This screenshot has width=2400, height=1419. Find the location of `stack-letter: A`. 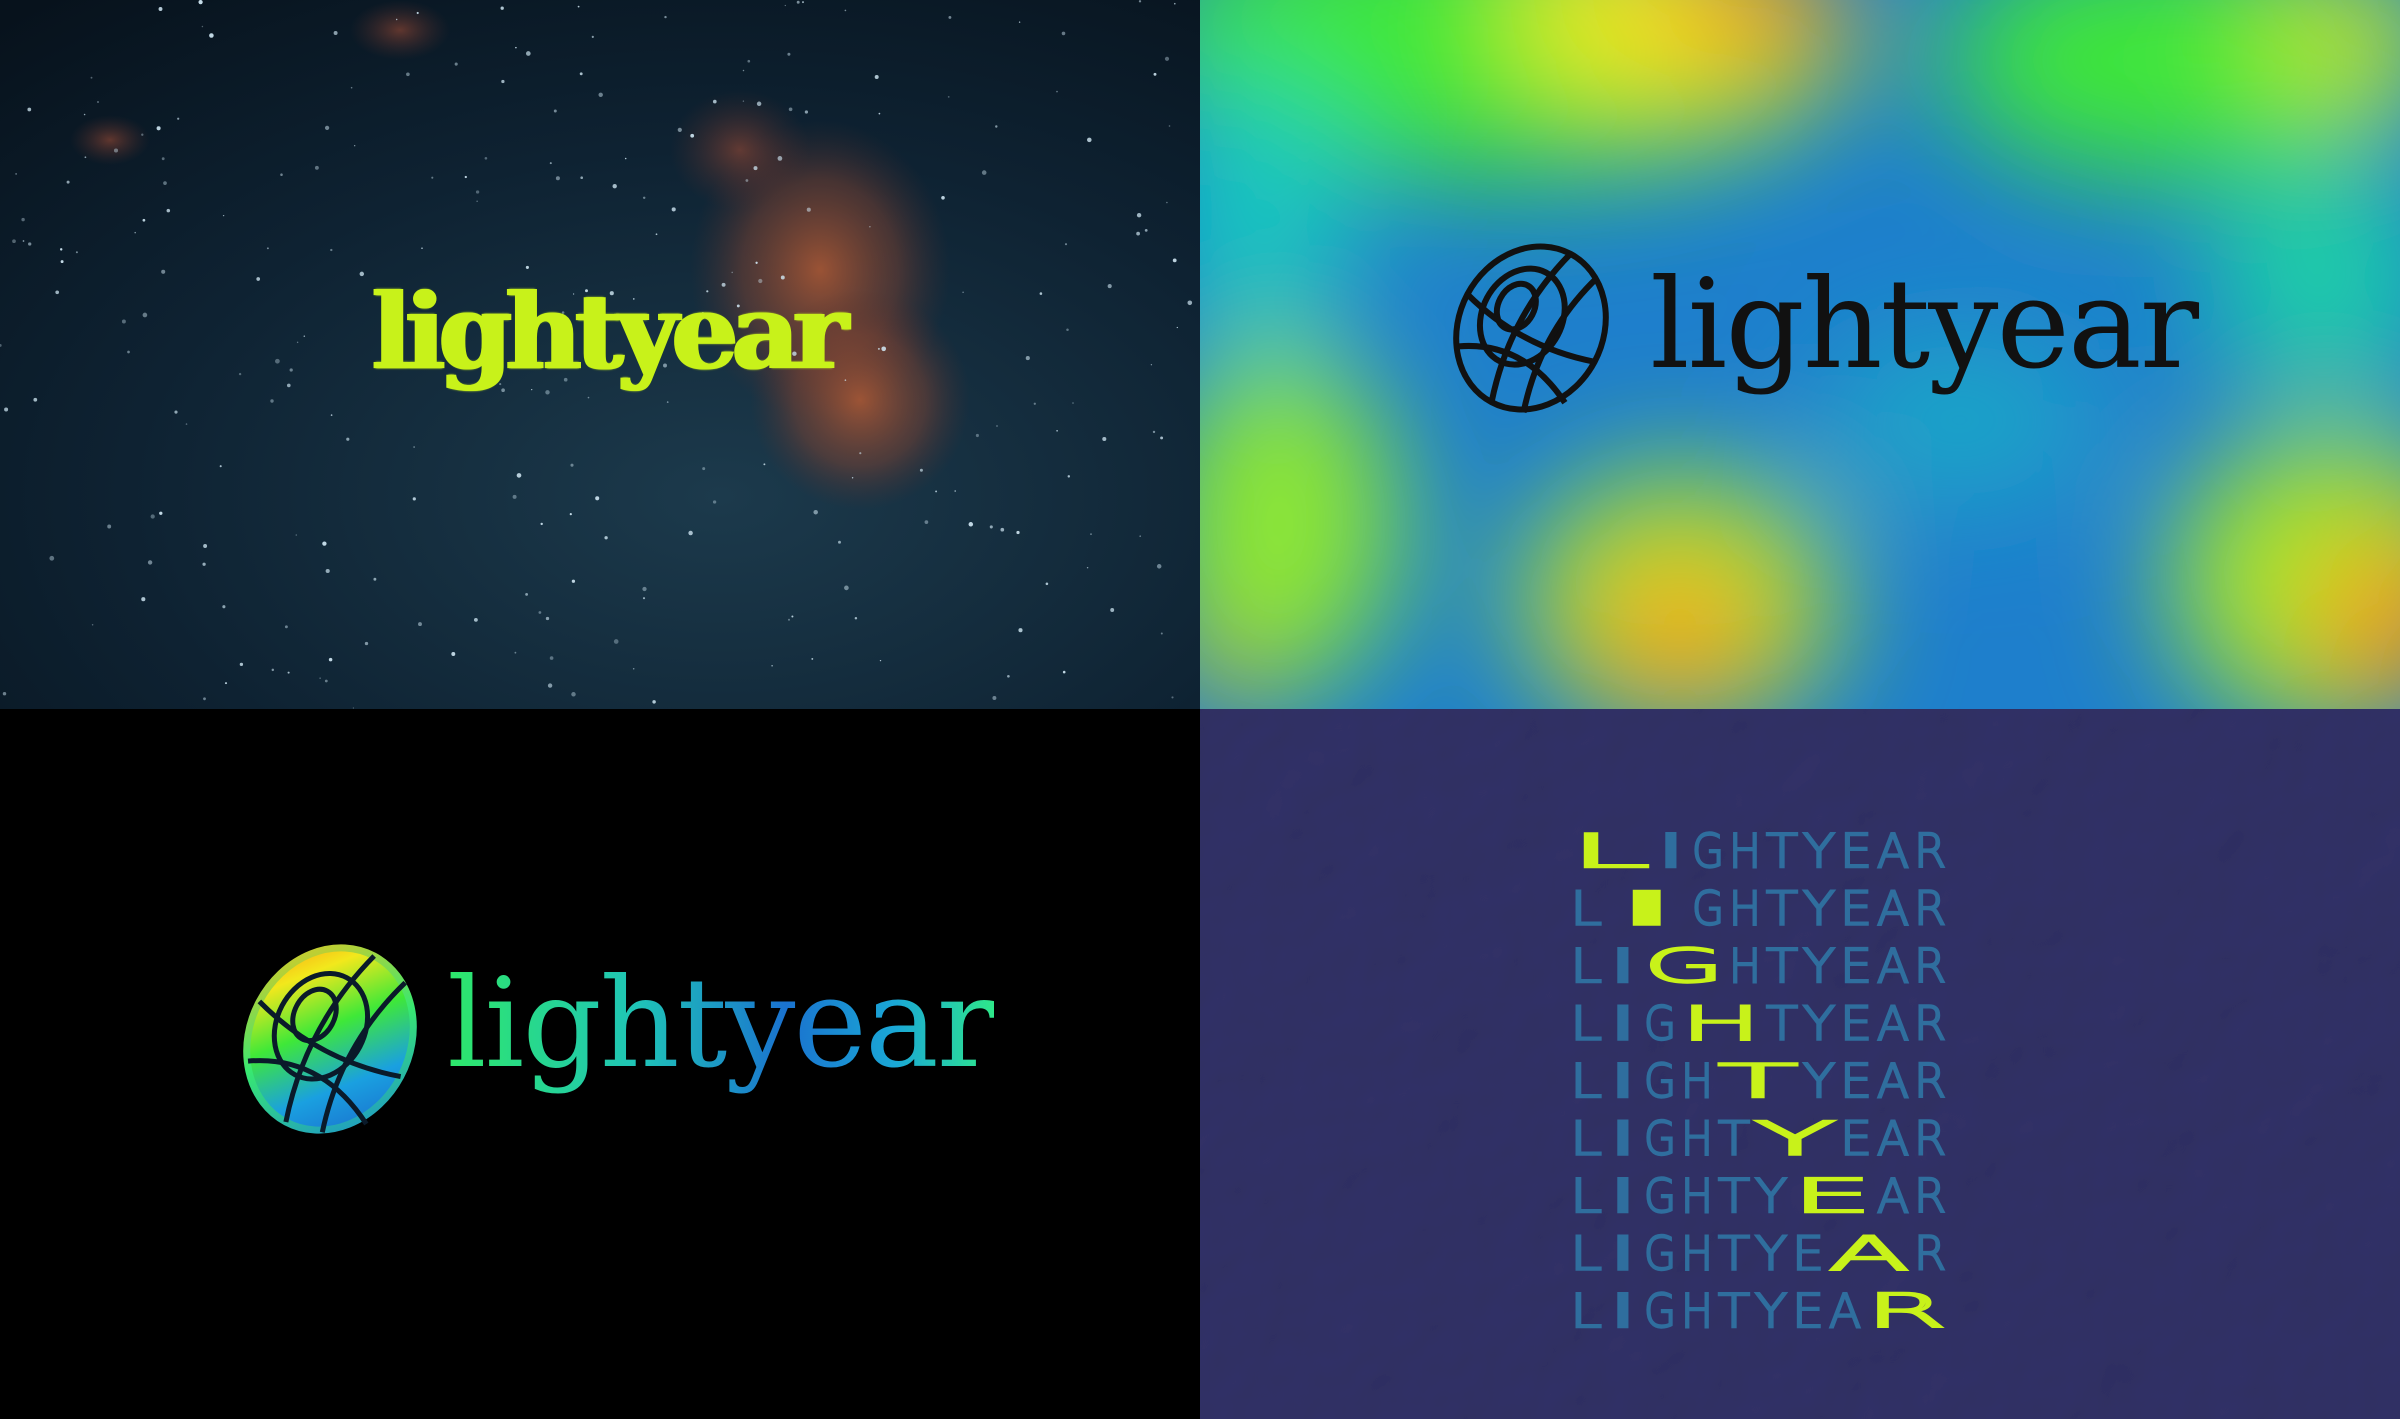

stack-letter: A is located at coordinates (1893, 966).